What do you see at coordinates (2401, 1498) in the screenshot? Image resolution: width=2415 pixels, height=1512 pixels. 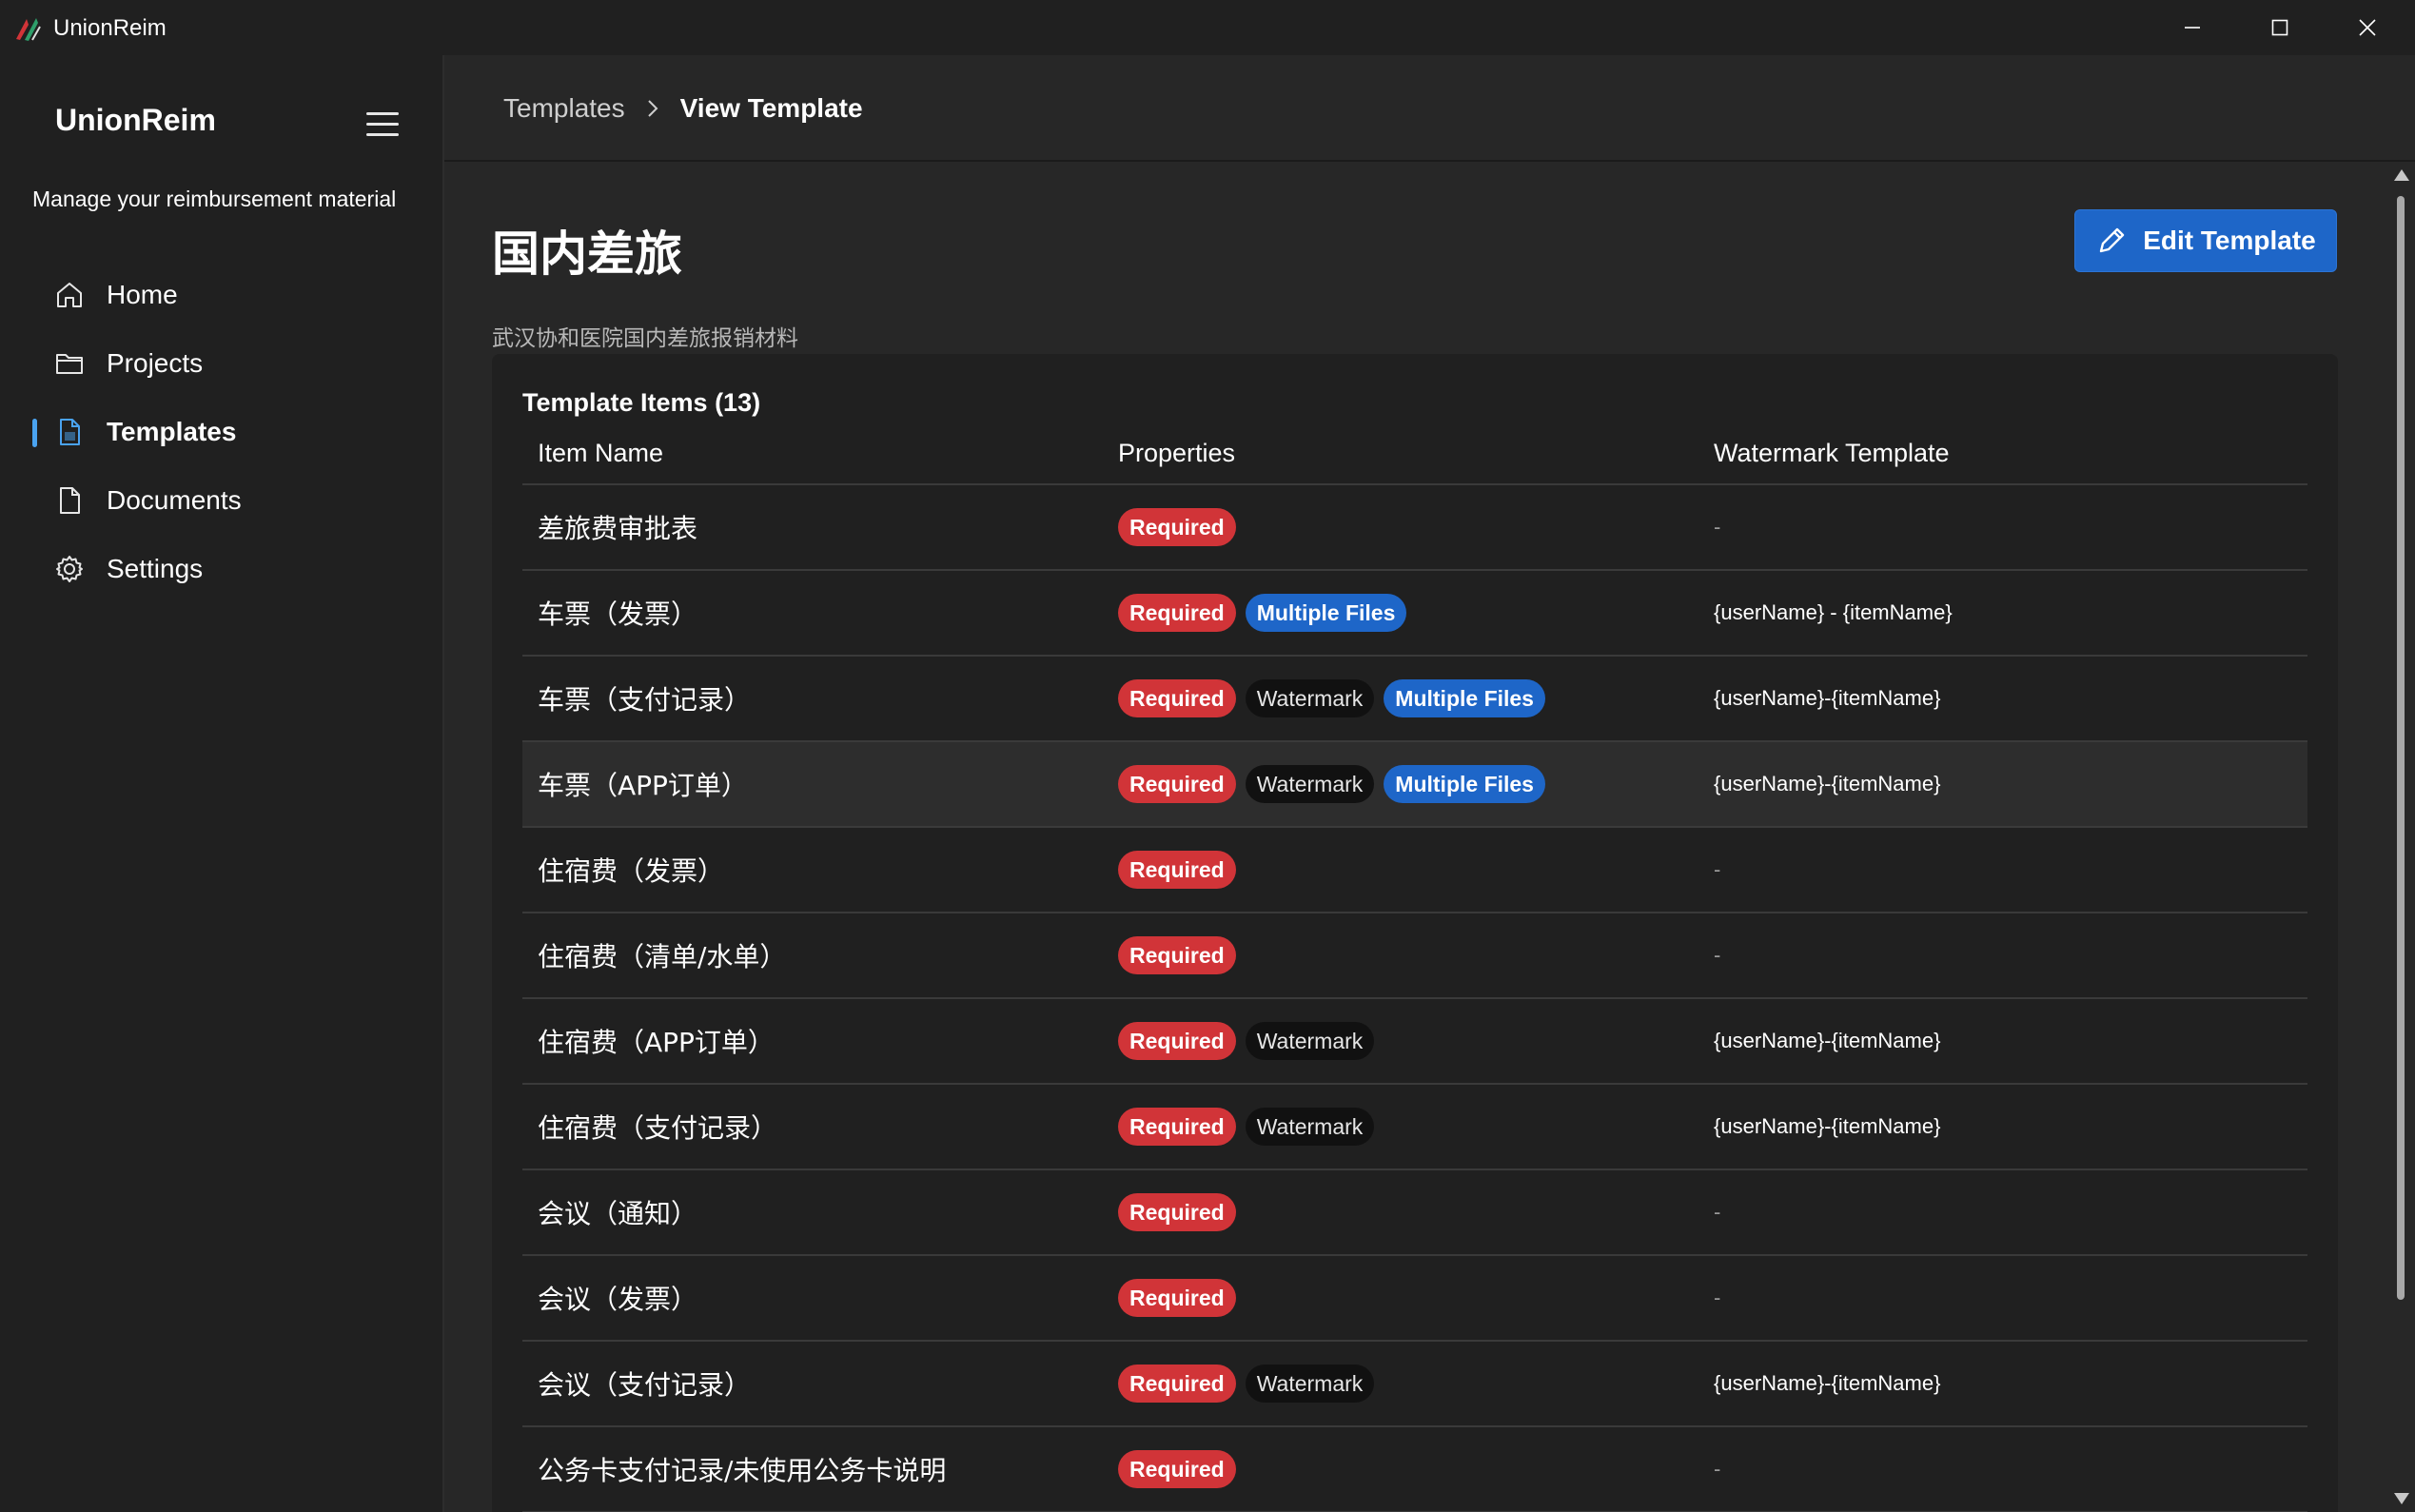 I see `scroll-down-arrow-icon` at bounding box center [2401, 1498].